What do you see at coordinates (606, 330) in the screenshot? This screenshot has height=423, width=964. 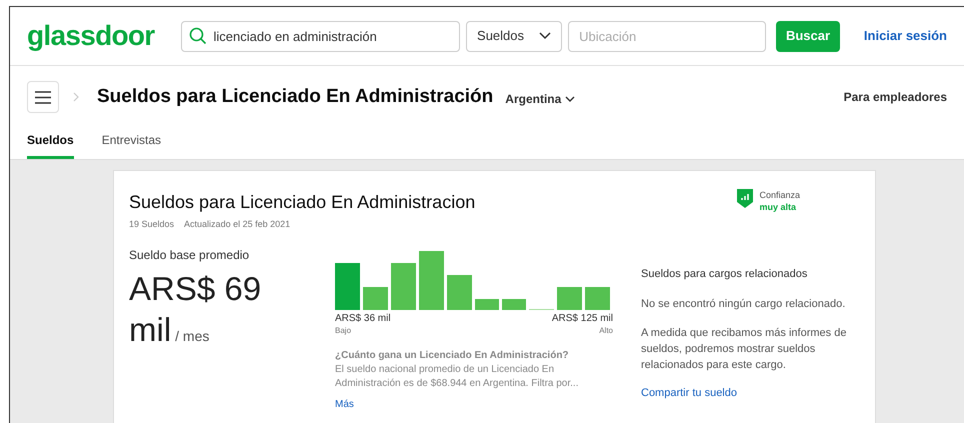 I see `high-label: Alto` at bounding box center [606, 330].